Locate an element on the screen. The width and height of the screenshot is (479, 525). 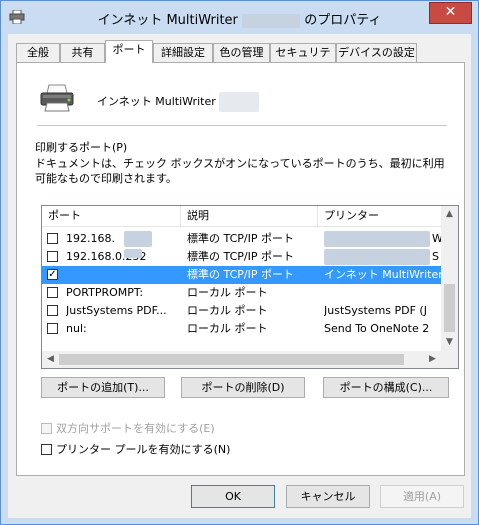
printer-cell is located at coordinates (382, 293).